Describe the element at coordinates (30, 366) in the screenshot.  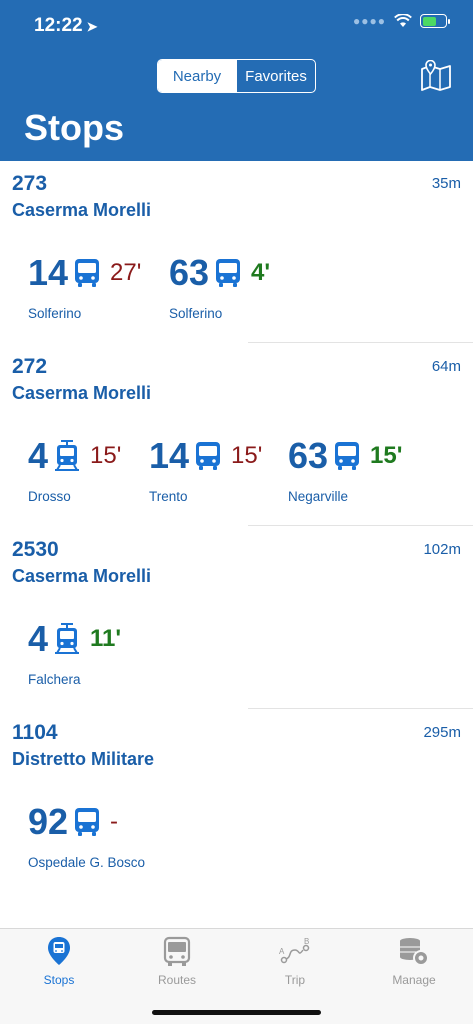
I see `stop-number: 272` at that location.